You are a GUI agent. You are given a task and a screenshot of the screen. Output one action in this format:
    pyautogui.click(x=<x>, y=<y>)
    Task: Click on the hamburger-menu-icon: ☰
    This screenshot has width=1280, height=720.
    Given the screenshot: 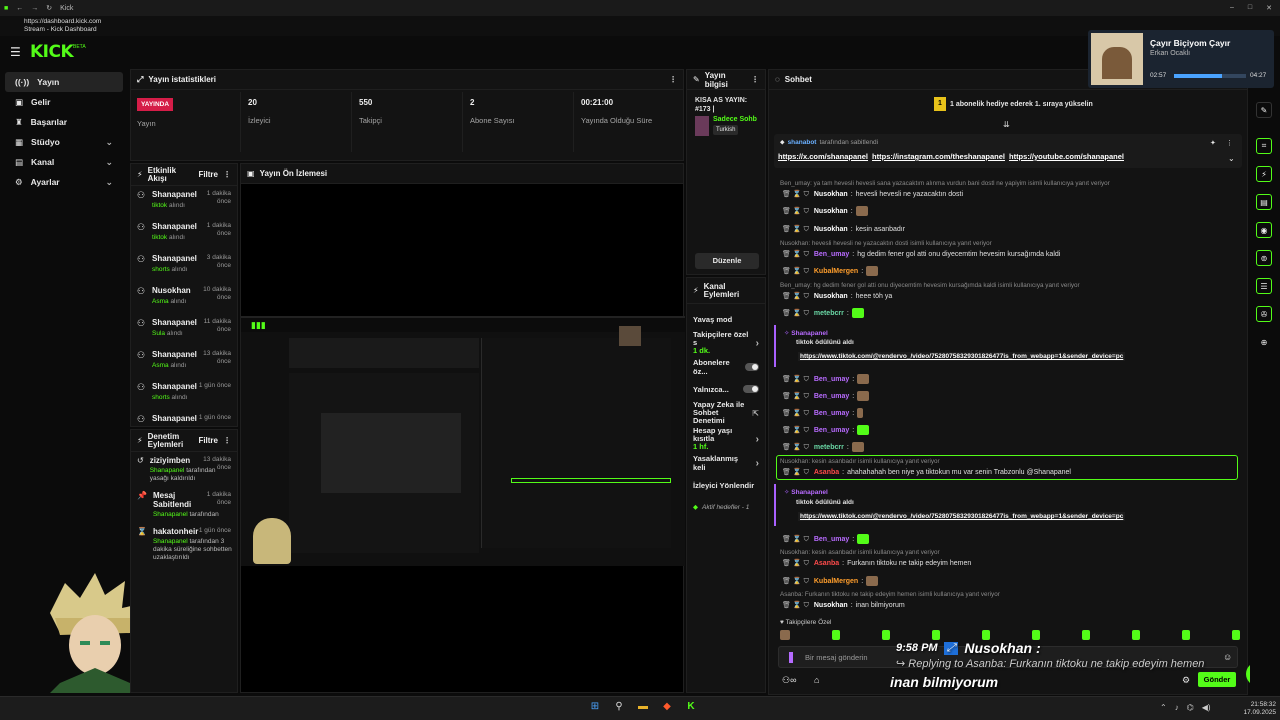 What is the action you would take?
    pyautogui.click(x=15, y=52)
    